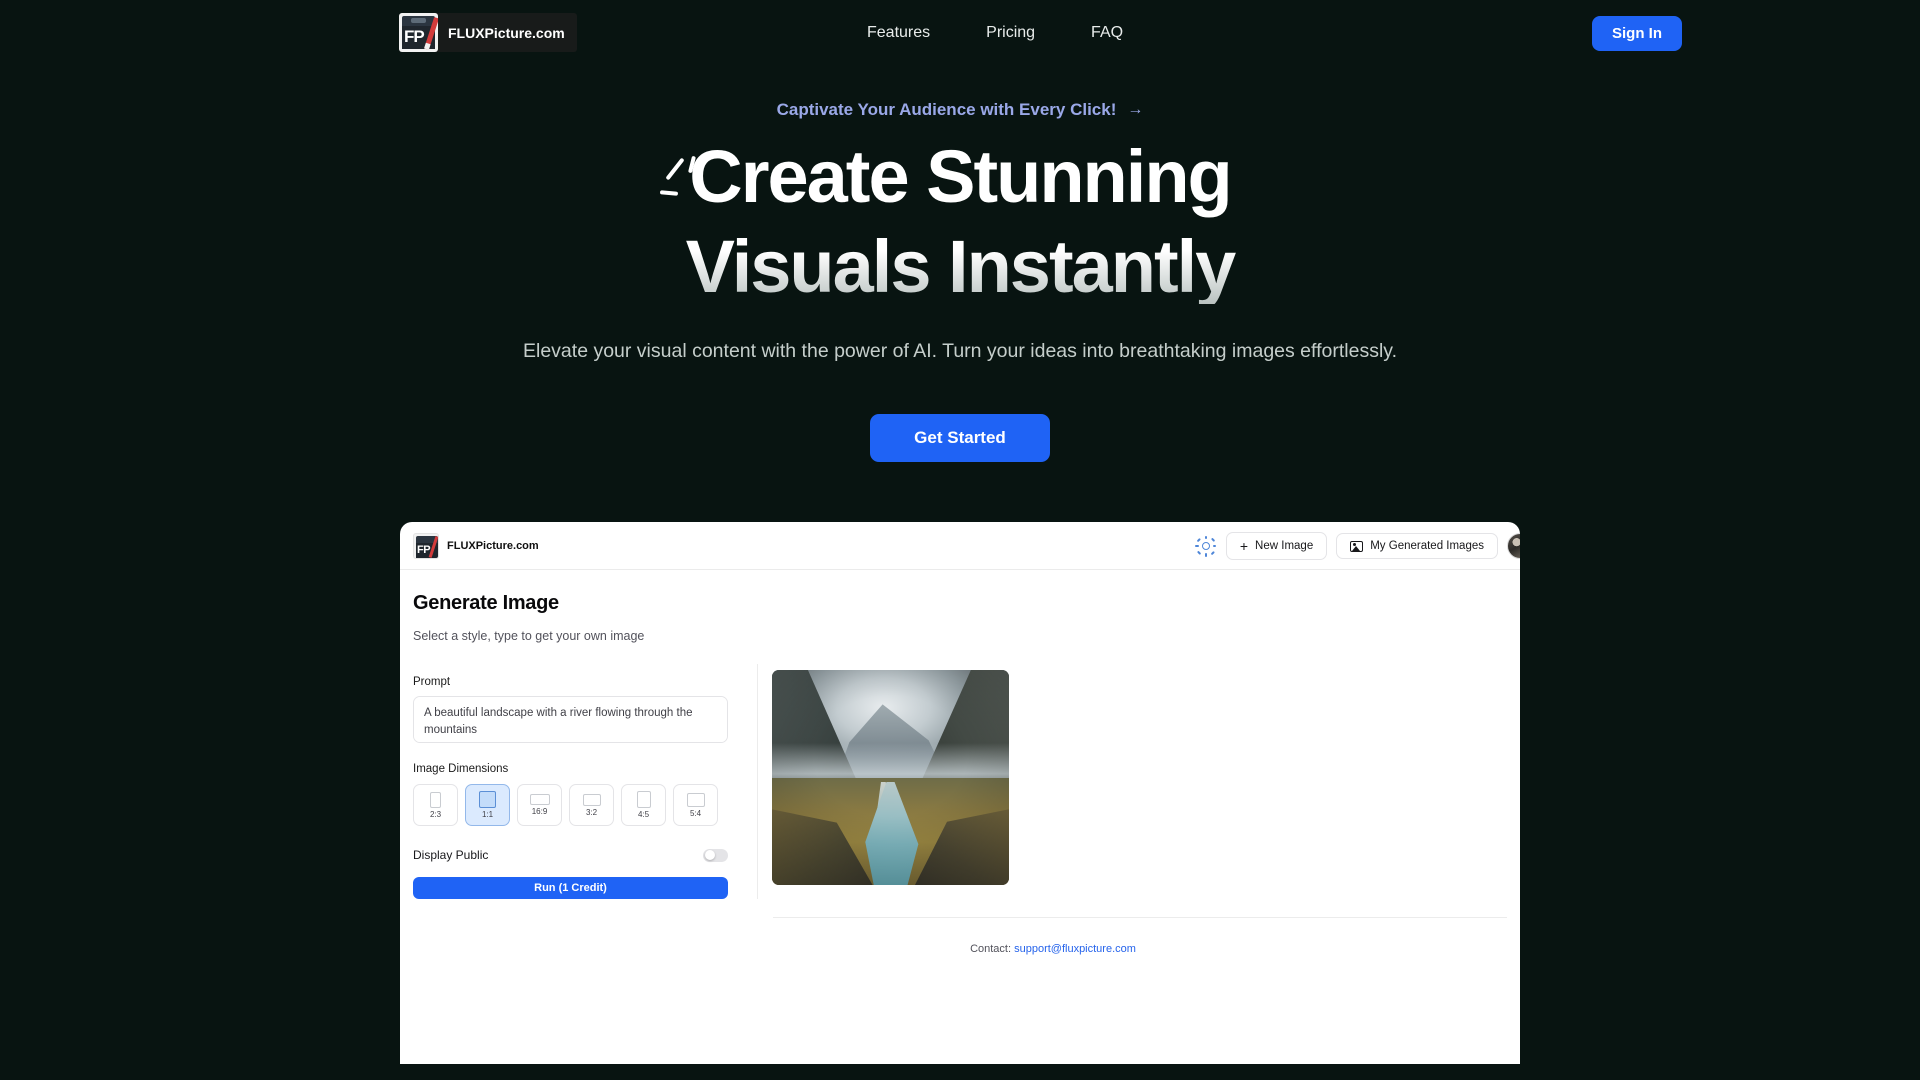  Describe the element at coordinates (679, 178) in the screenshot. I see `sparkle-icon` at that location.